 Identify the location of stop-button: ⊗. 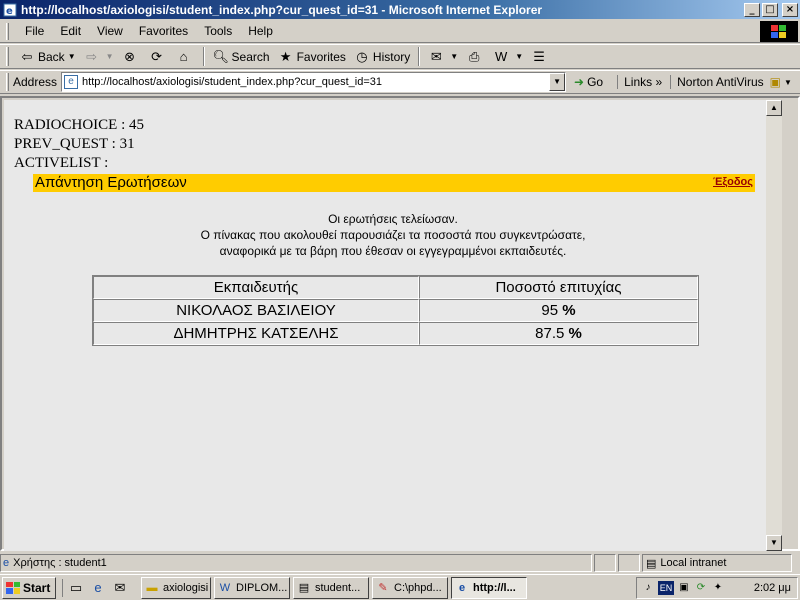
(131, 57).